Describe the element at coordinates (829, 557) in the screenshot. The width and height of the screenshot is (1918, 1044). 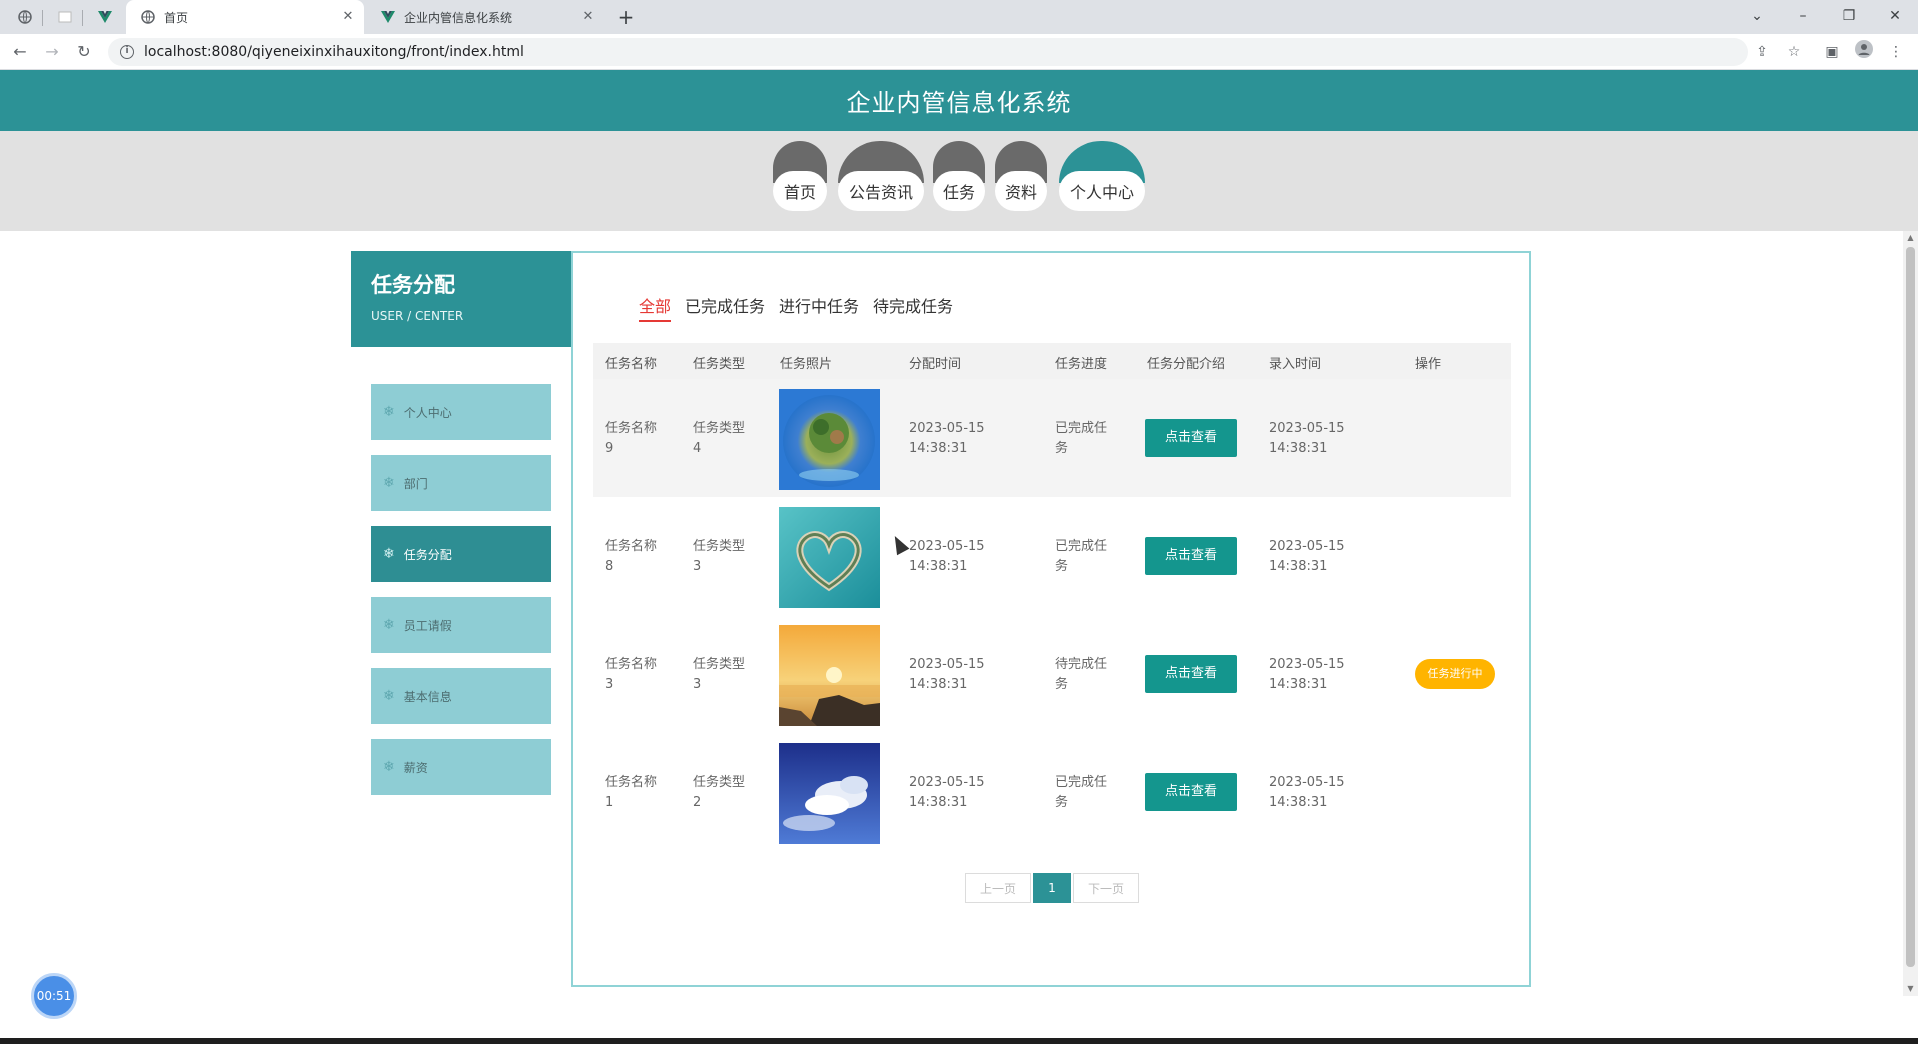
I see `task-photo-heart-island` at that location.